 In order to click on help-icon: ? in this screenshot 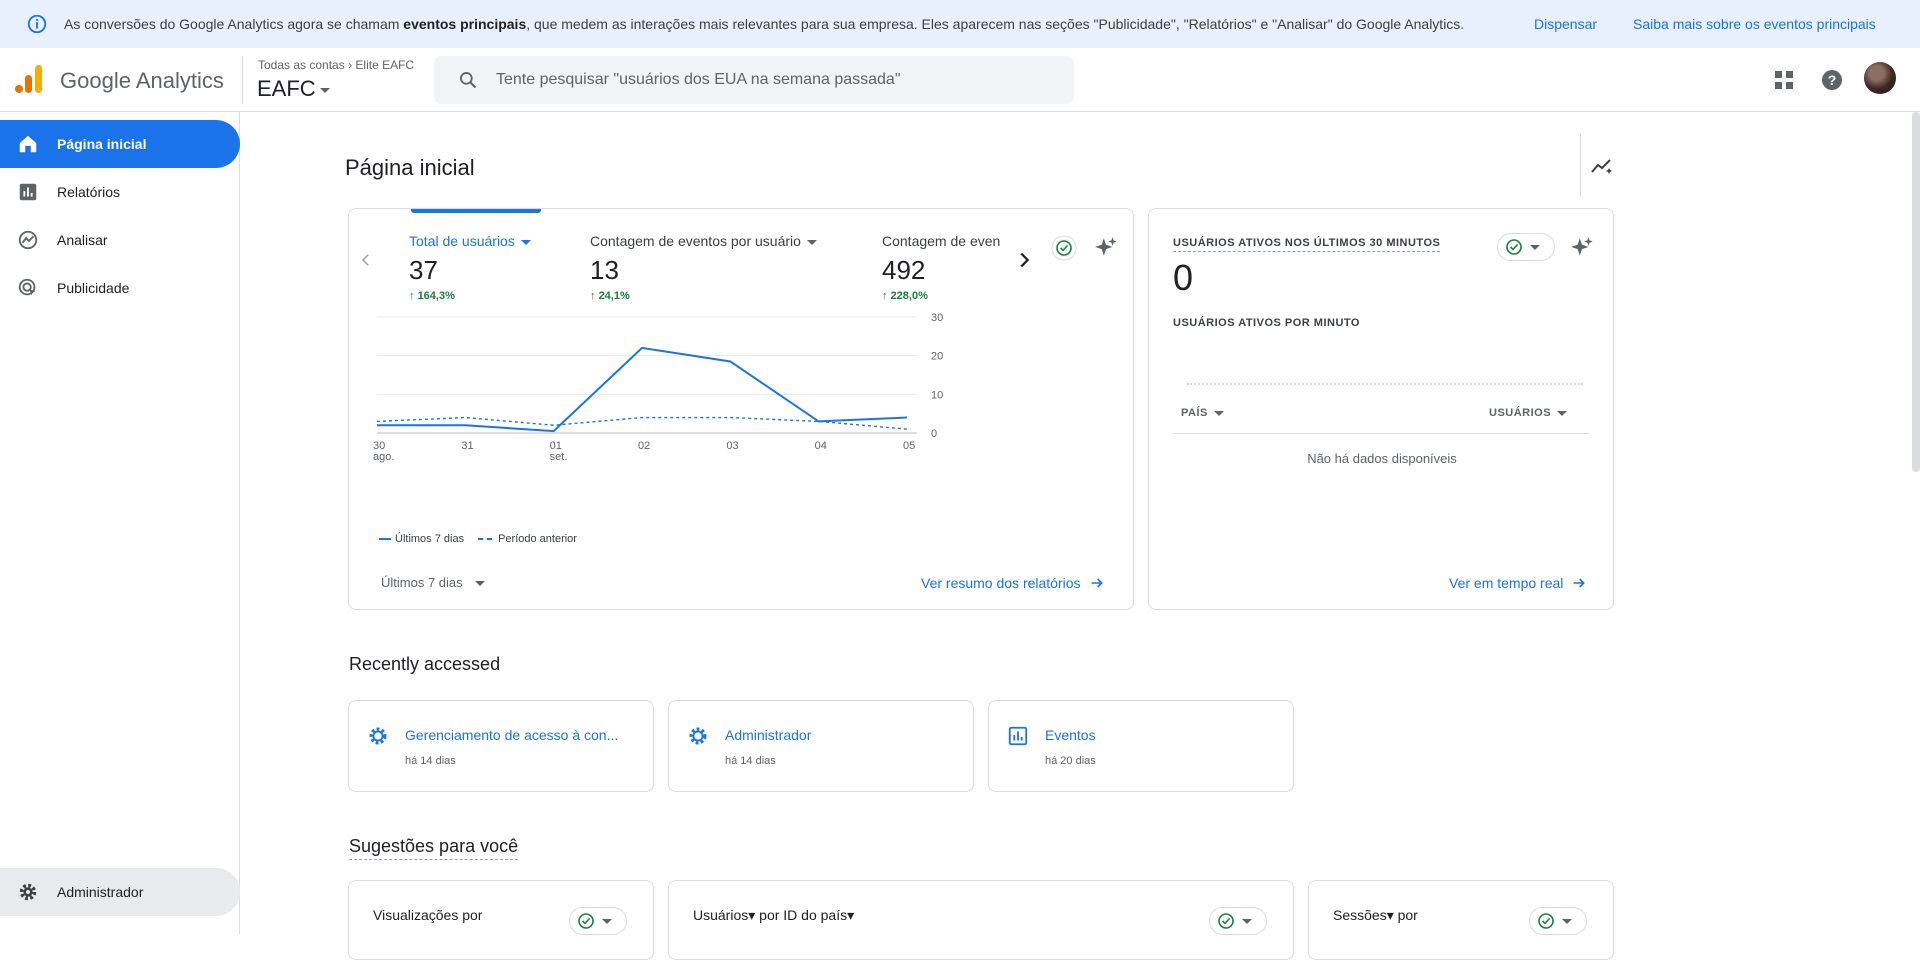, I will do `click(1832, 80)`.